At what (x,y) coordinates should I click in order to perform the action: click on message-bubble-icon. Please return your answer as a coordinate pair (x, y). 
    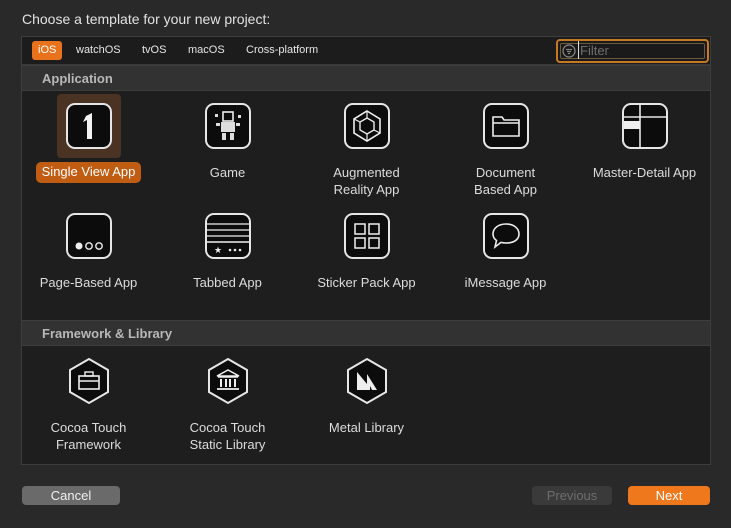
    Looking at the image, I should click on (505, 236).